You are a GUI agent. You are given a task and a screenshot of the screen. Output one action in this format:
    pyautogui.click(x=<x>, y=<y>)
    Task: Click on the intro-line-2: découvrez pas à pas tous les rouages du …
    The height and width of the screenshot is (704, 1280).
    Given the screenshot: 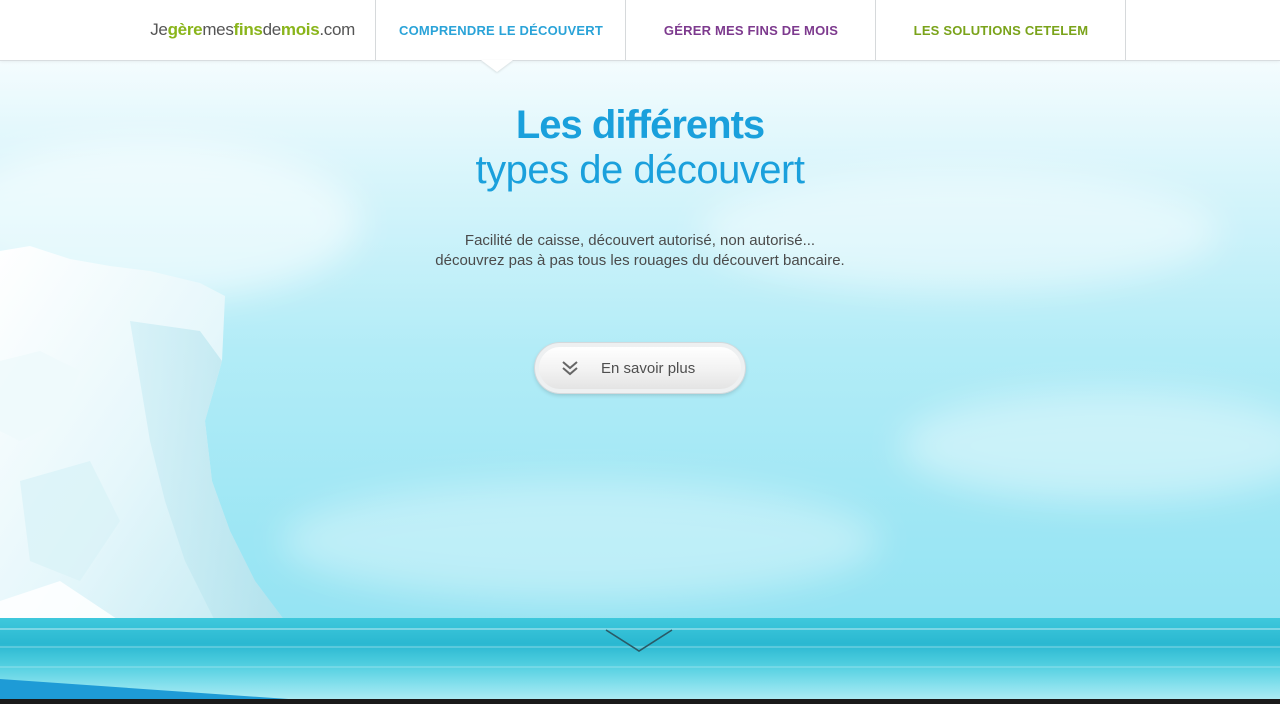 What is the action you would take?
    pyautogui.click(x=640, y=260)
    